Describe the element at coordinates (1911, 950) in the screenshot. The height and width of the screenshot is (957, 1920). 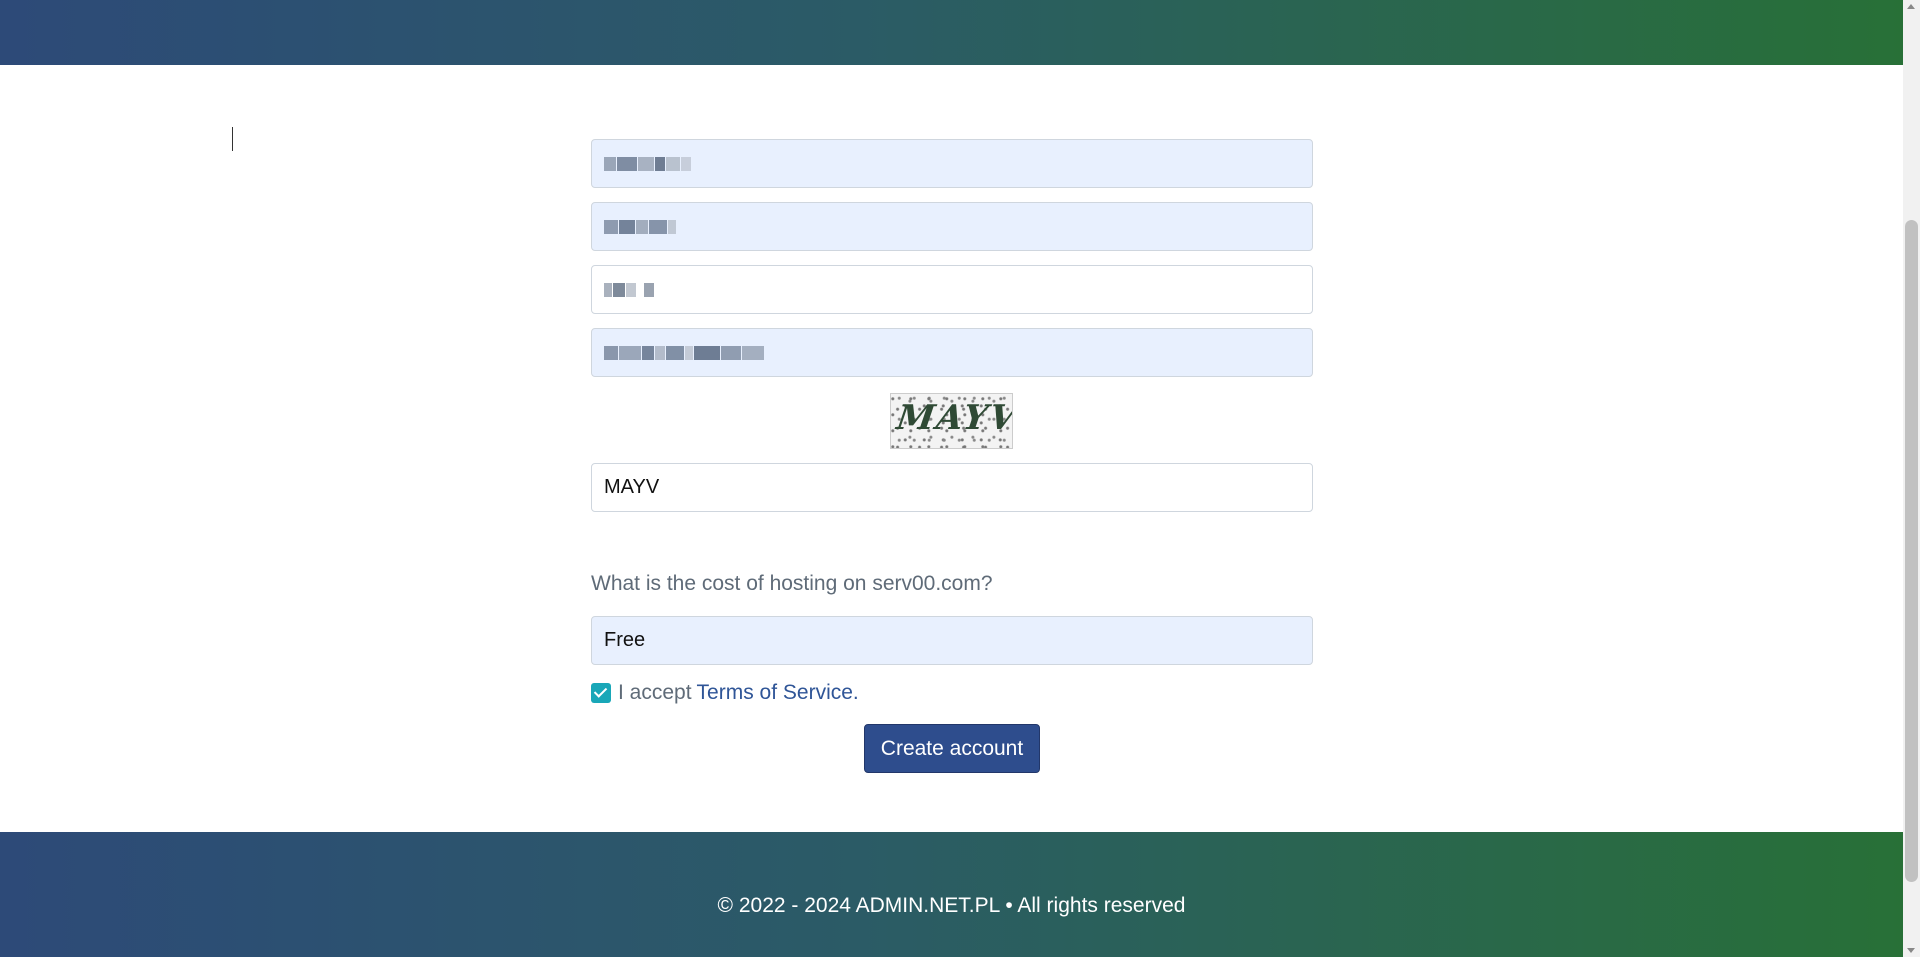
I see `scroll-down-arrow-icon` at that location.